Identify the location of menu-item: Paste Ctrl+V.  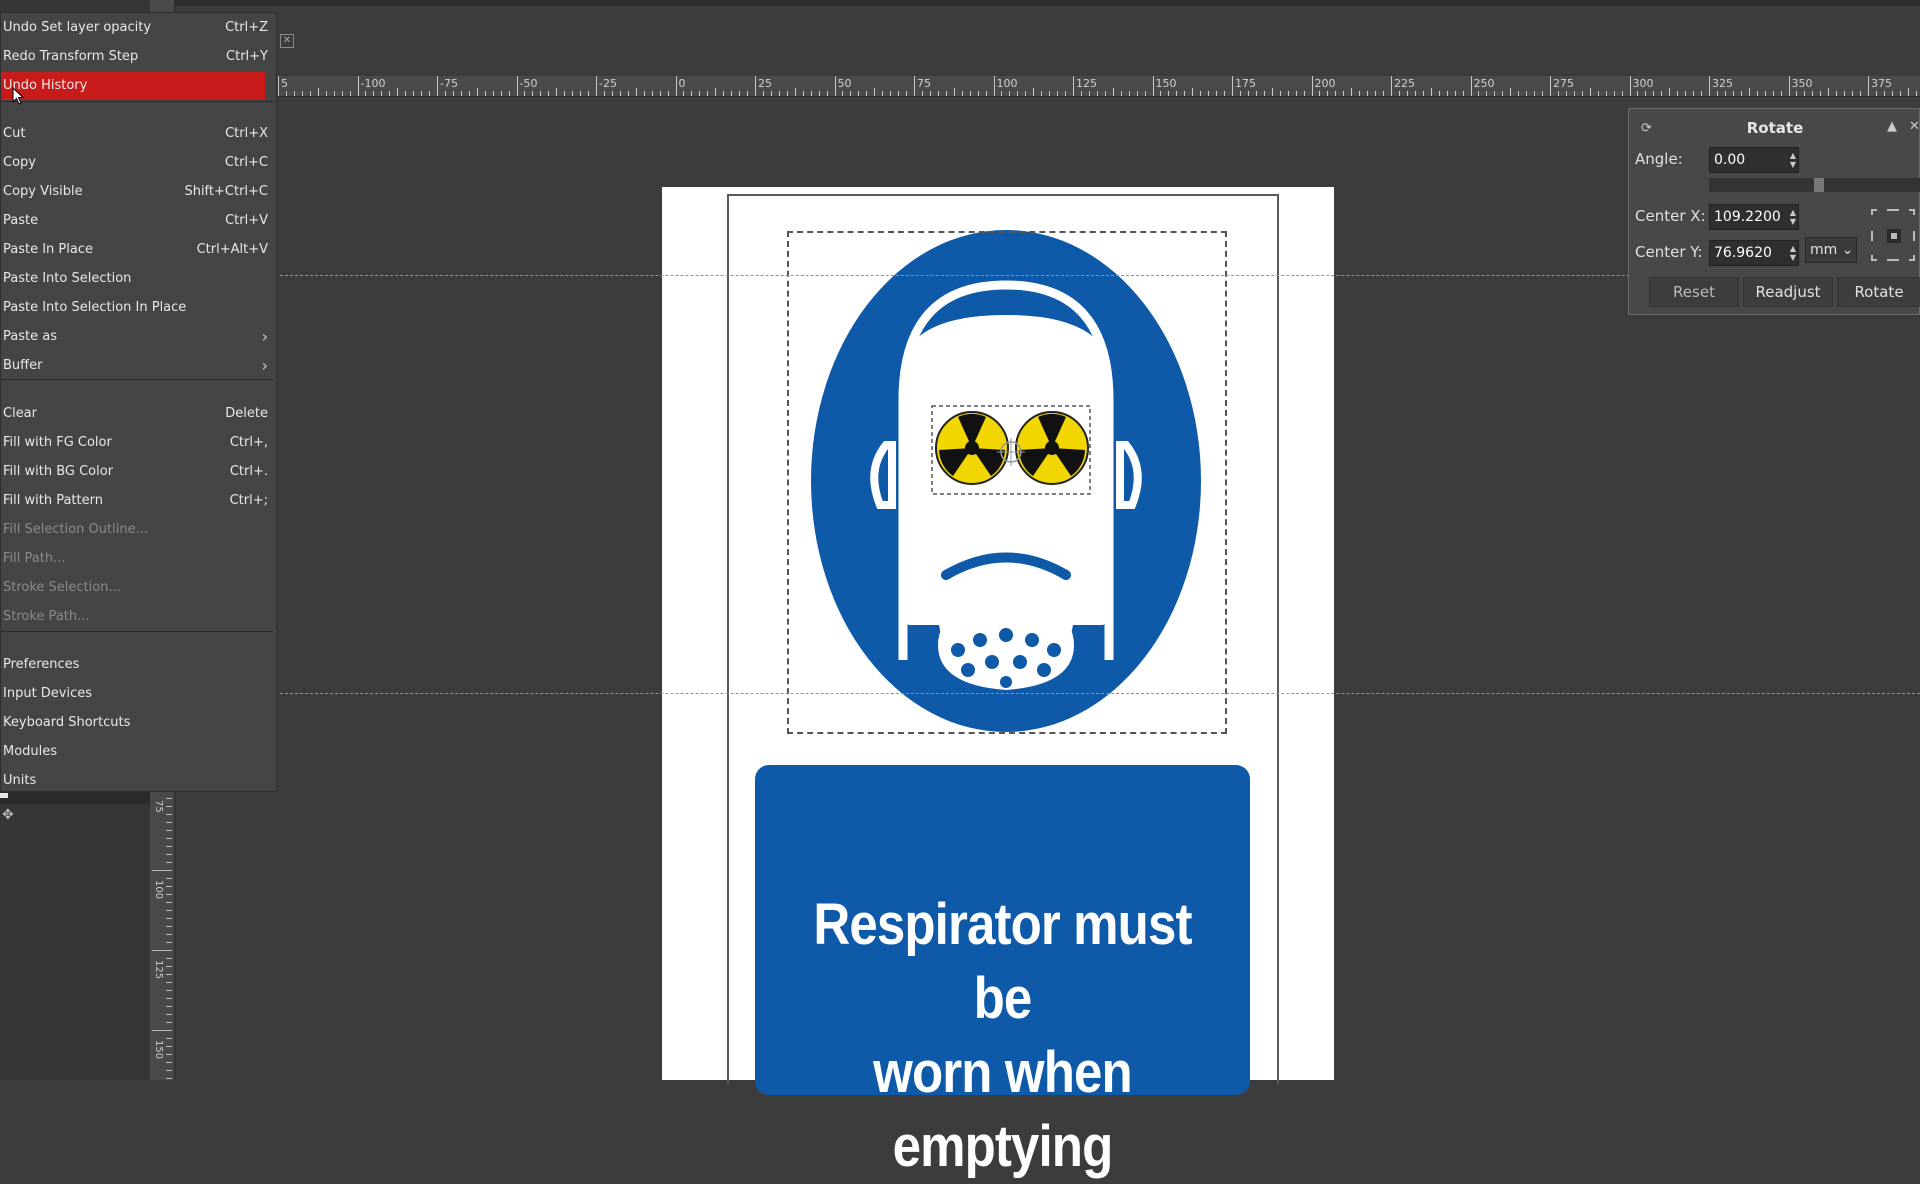
(139, 221).